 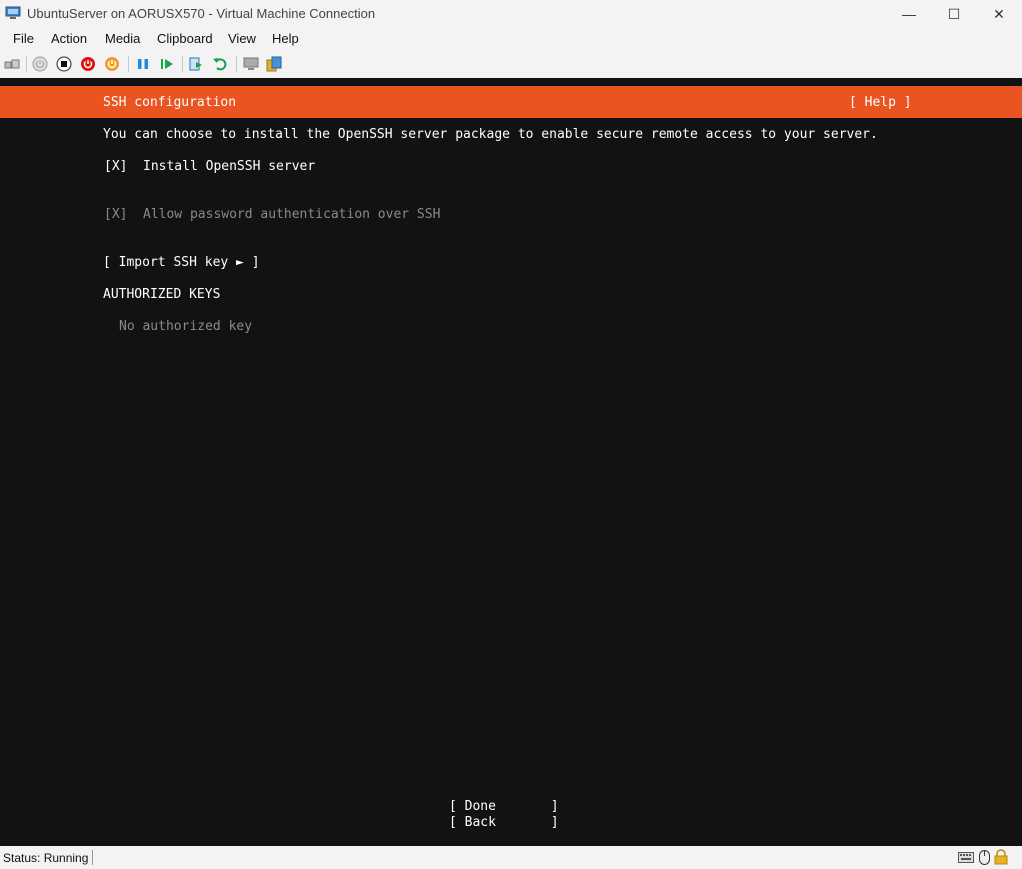 What do you see at coordinates (229, 166) in the screenshot?
I see `install-openssh-label: Install OpenSSH server` at bounding box center [229, 166].